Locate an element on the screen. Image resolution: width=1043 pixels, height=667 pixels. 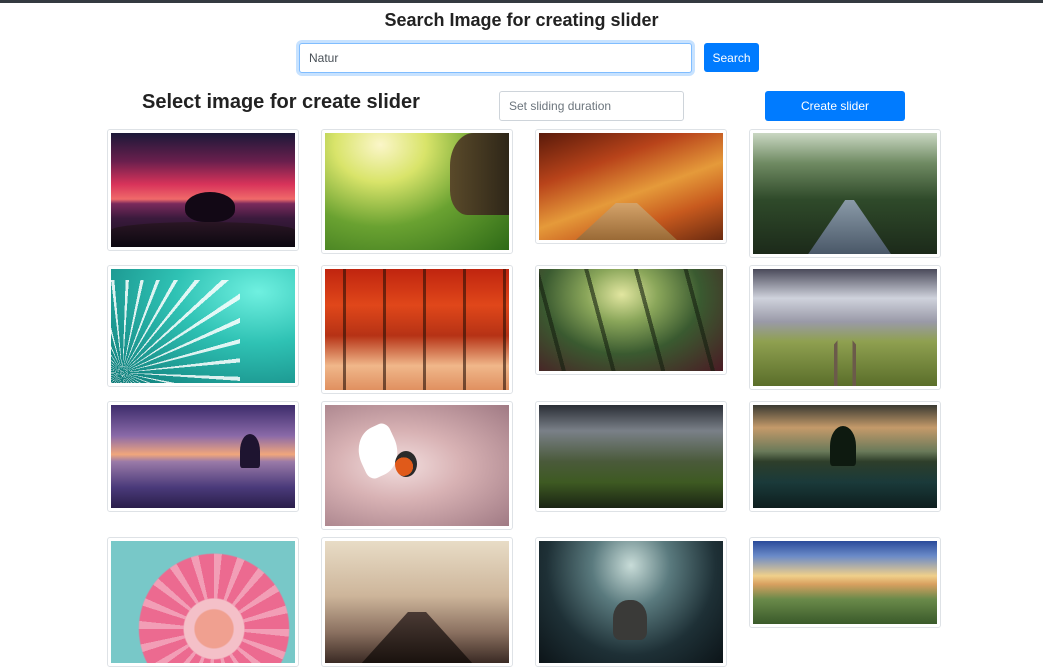
gallery-item-meadow is located at coordinates (417, 191).